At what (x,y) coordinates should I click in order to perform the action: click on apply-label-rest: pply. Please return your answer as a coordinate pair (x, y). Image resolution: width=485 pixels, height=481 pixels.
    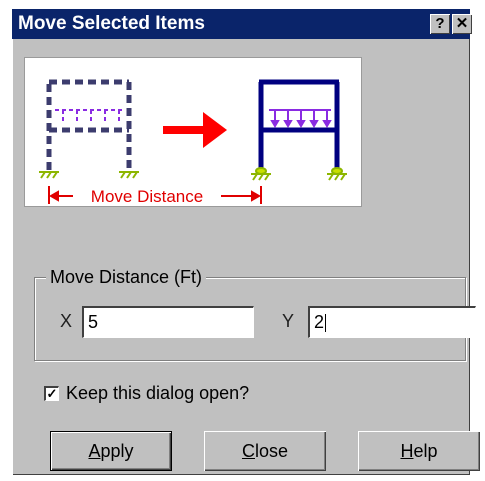
    Looking at the image, I should click on (117, 451).